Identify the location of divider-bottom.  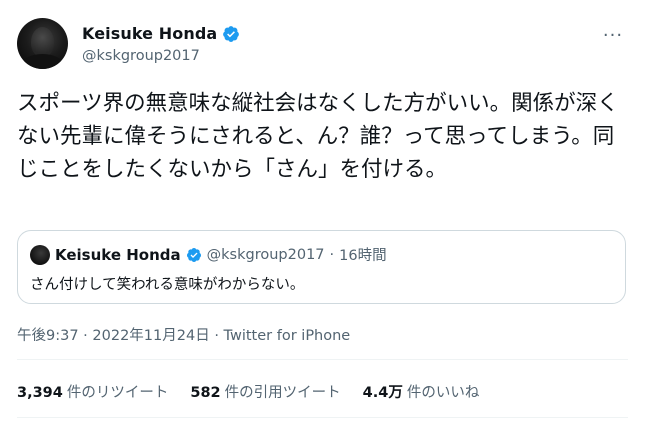
(322, 417).